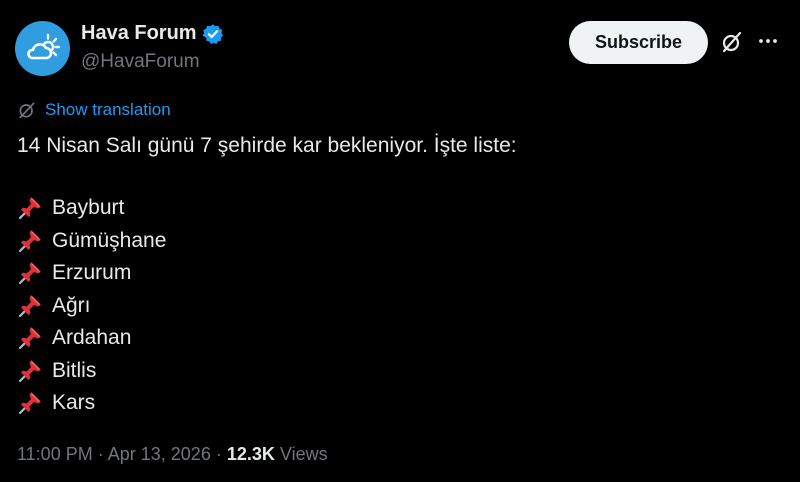  Describe the element at coordinates (74, 370) in the screenshot. I see `list-item-text: Bitlis` at that location.